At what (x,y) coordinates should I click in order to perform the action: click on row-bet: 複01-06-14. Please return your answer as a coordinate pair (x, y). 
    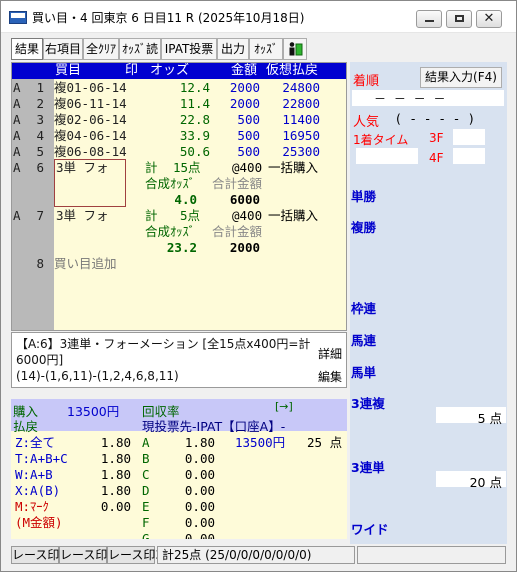
    Looking at the image, I should click on (90, 87).